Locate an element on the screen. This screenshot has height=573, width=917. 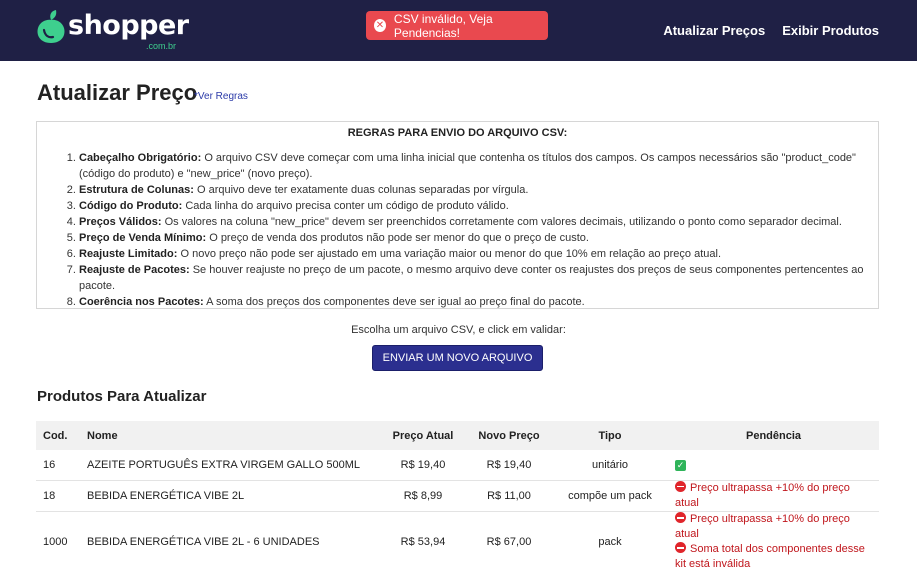
rules-heading: REGRAS PARA ENVIO DO ARQUIVO CSV: is located at coordinates (457, 133).